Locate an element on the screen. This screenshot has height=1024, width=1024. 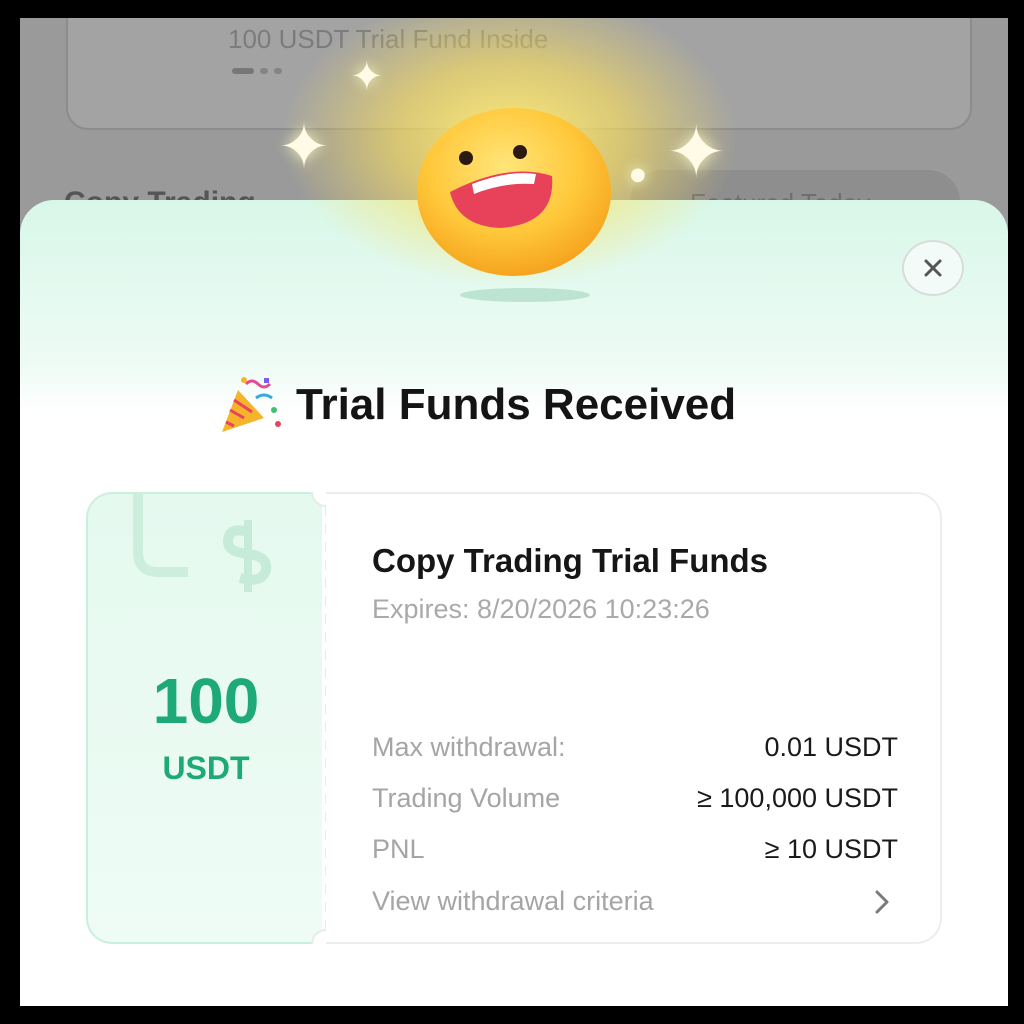
mascot-shadow is located at coordinates (525, 295).